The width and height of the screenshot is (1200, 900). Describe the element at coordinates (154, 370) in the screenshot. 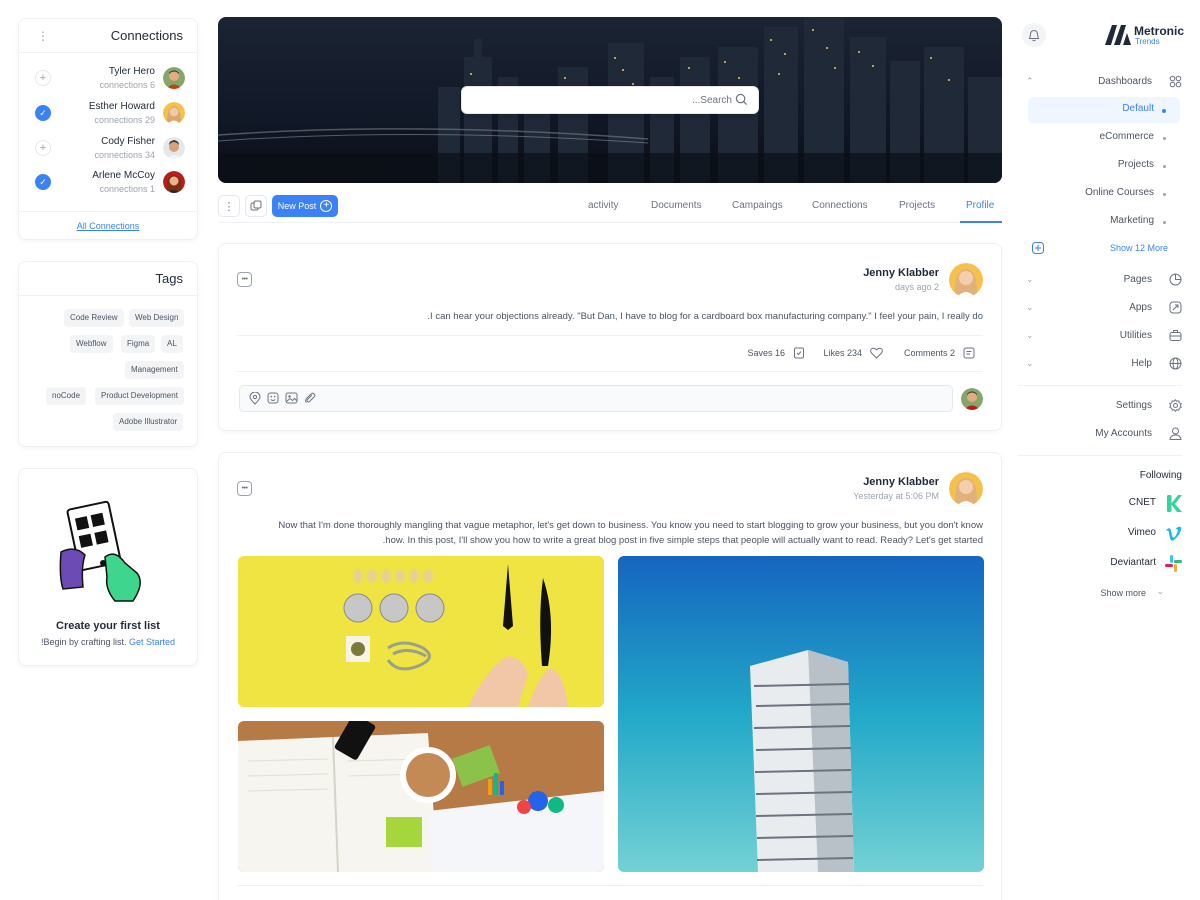

I see `tag-chip: Management` at that location.